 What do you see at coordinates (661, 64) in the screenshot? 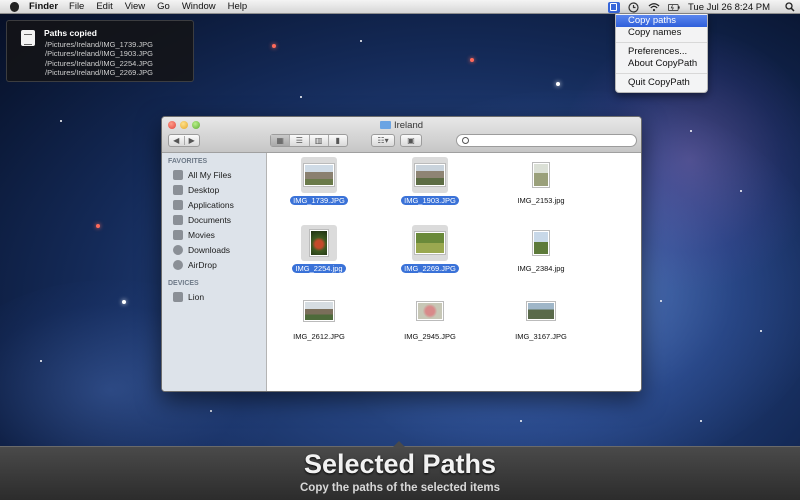
I see `menu-item-about: About CopyPath` at bounding box center [661, 64].